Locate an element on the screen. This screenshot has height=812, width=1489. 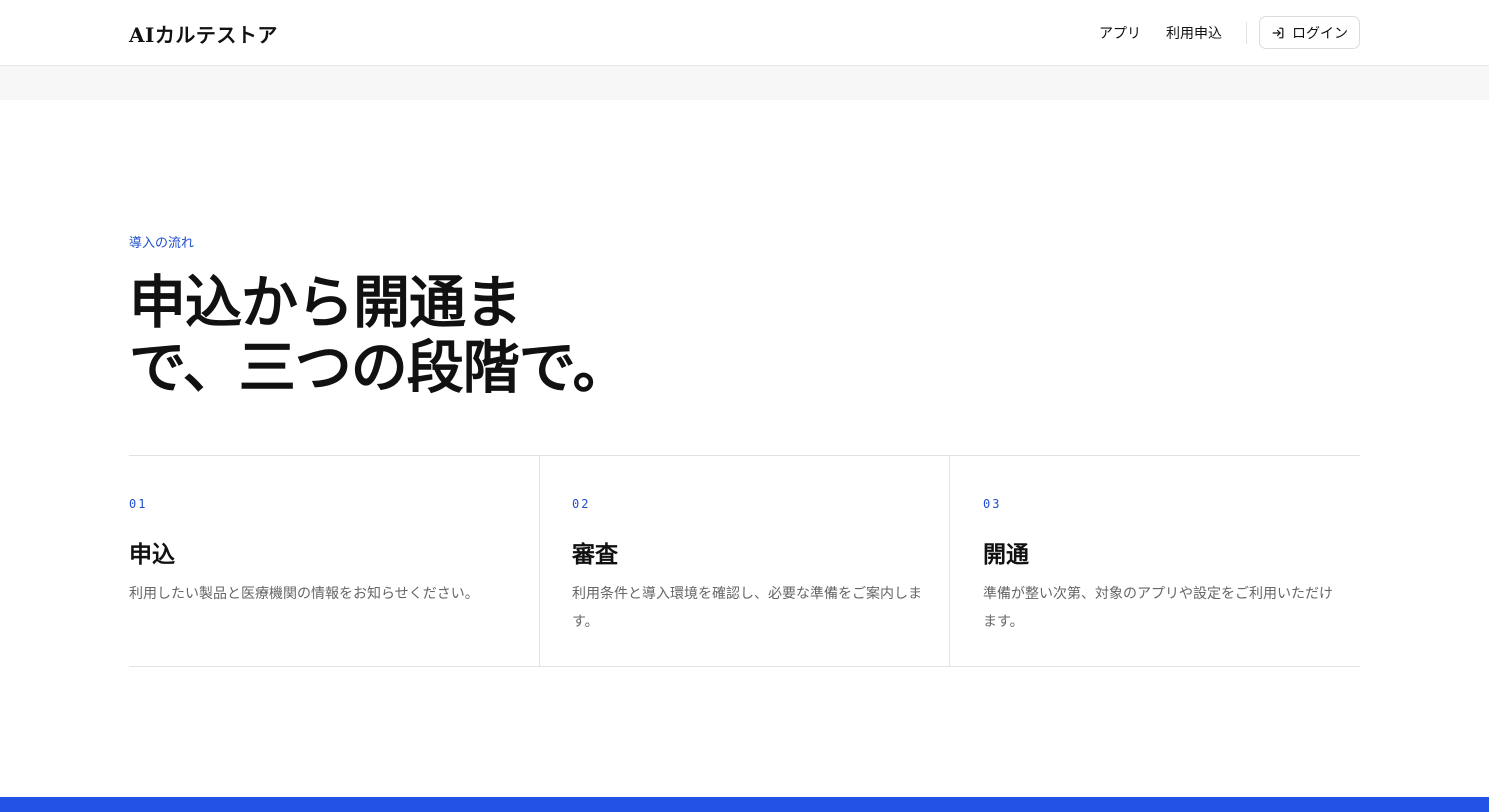
step-description: 準備が整い次第、対象のアプリや設定をご利用いただけます。 is located at coordinates (1158, 608).